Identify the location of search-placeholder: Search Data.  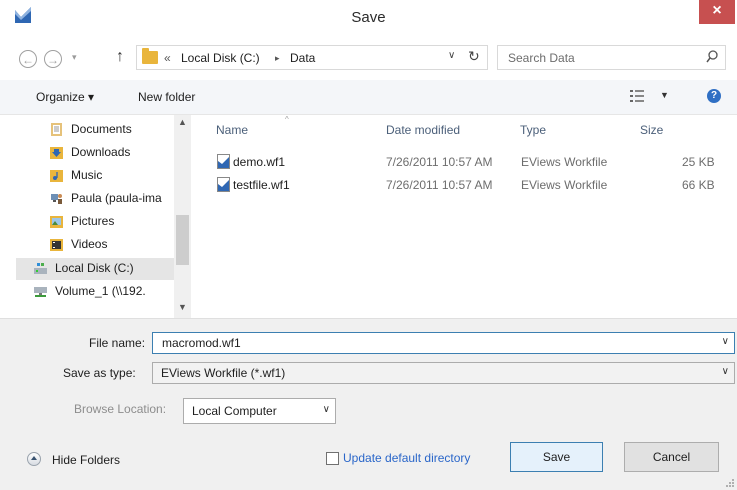
(541, 58).